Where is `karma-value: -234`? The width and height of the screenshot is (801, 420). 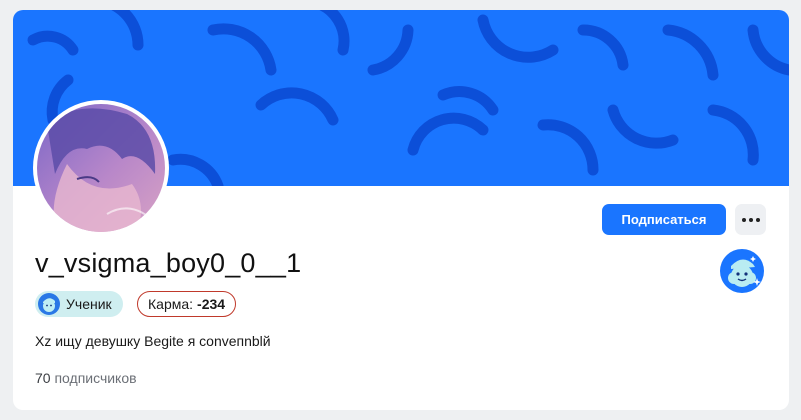 karma-value: -234 is located at coordinates (211, 304).